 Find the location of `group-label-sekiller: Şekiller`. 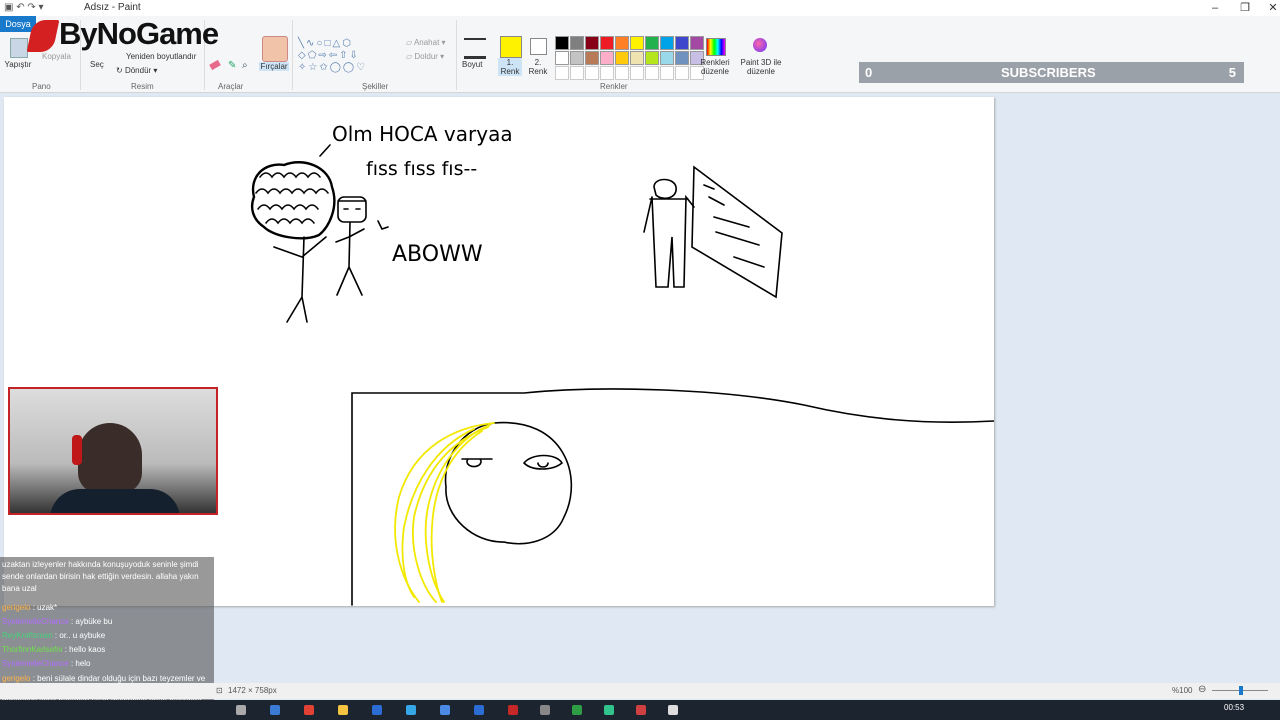

group-label-sekiller: Şekiller is located at coordinates (375, 86).